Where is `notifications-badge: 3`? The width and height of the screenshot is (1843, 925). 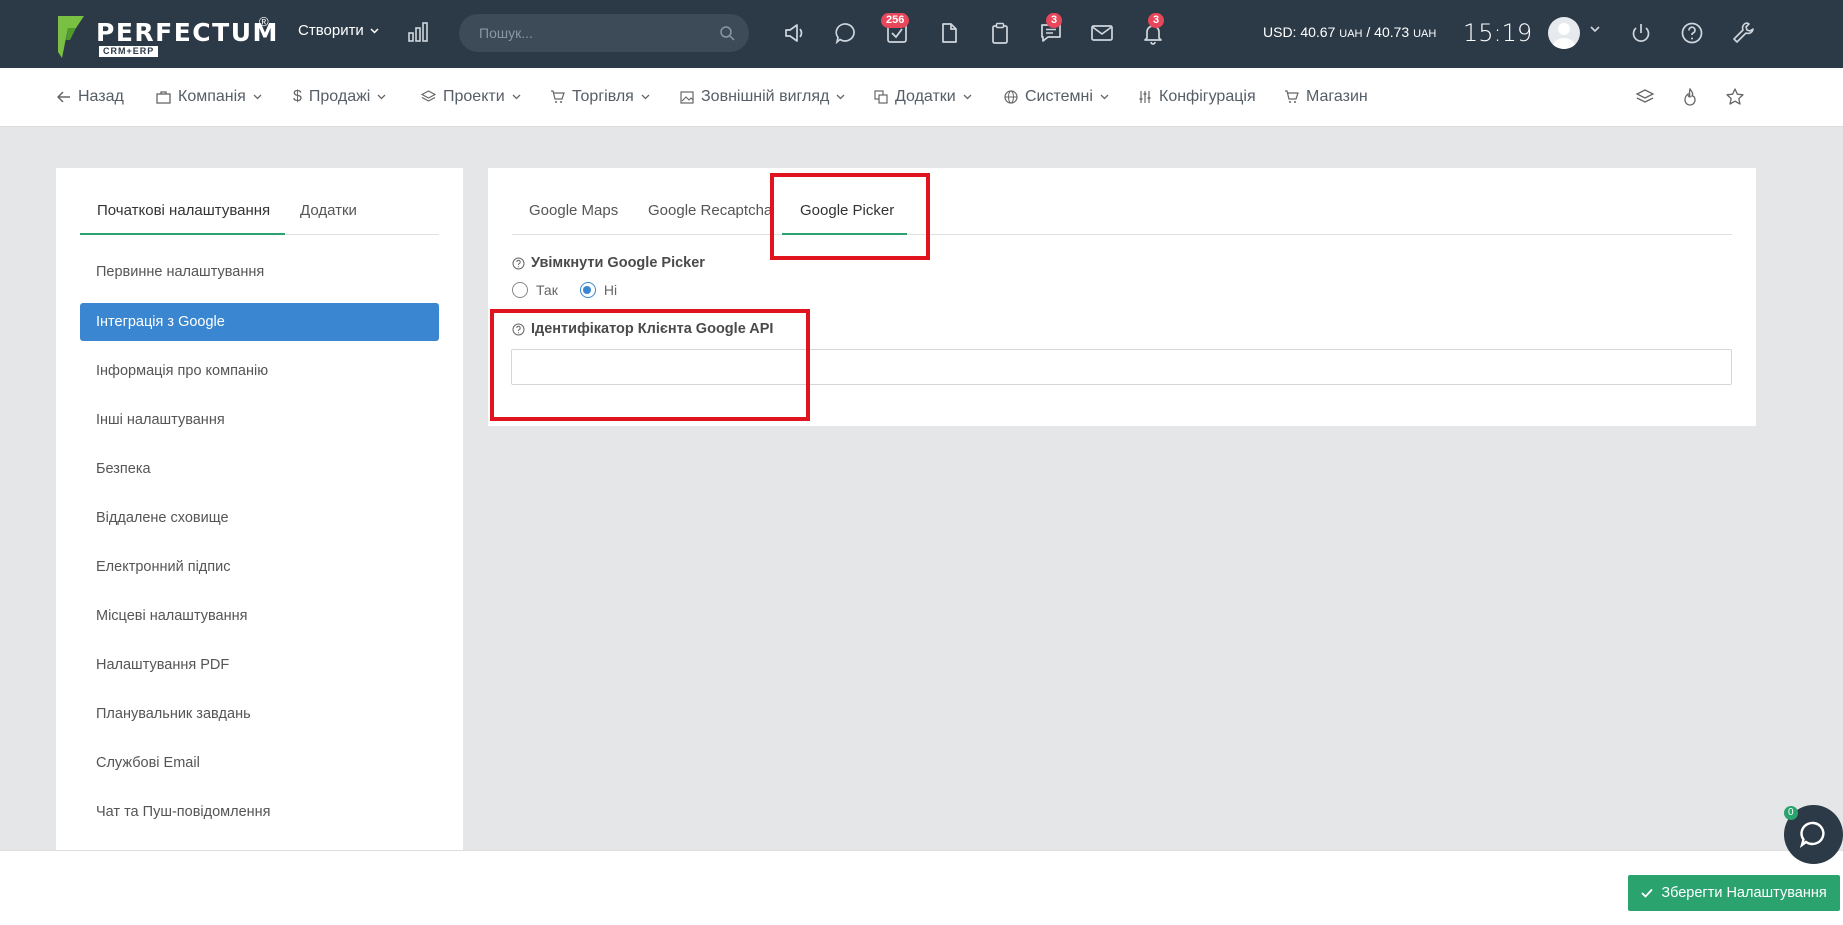
notifications-badge: 3 is located at coordinates (1156, 20).